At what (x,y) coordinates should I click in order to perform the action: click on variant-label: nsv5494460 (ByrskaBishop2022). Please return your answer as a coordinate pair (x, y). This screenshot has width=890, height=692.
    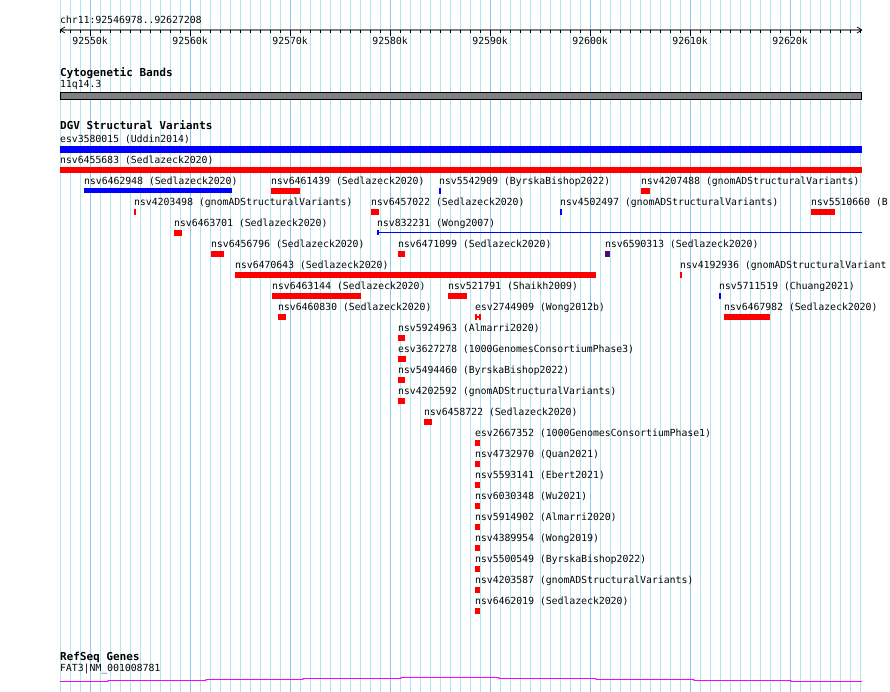
    Looking at the image, I should click on (484, 370).